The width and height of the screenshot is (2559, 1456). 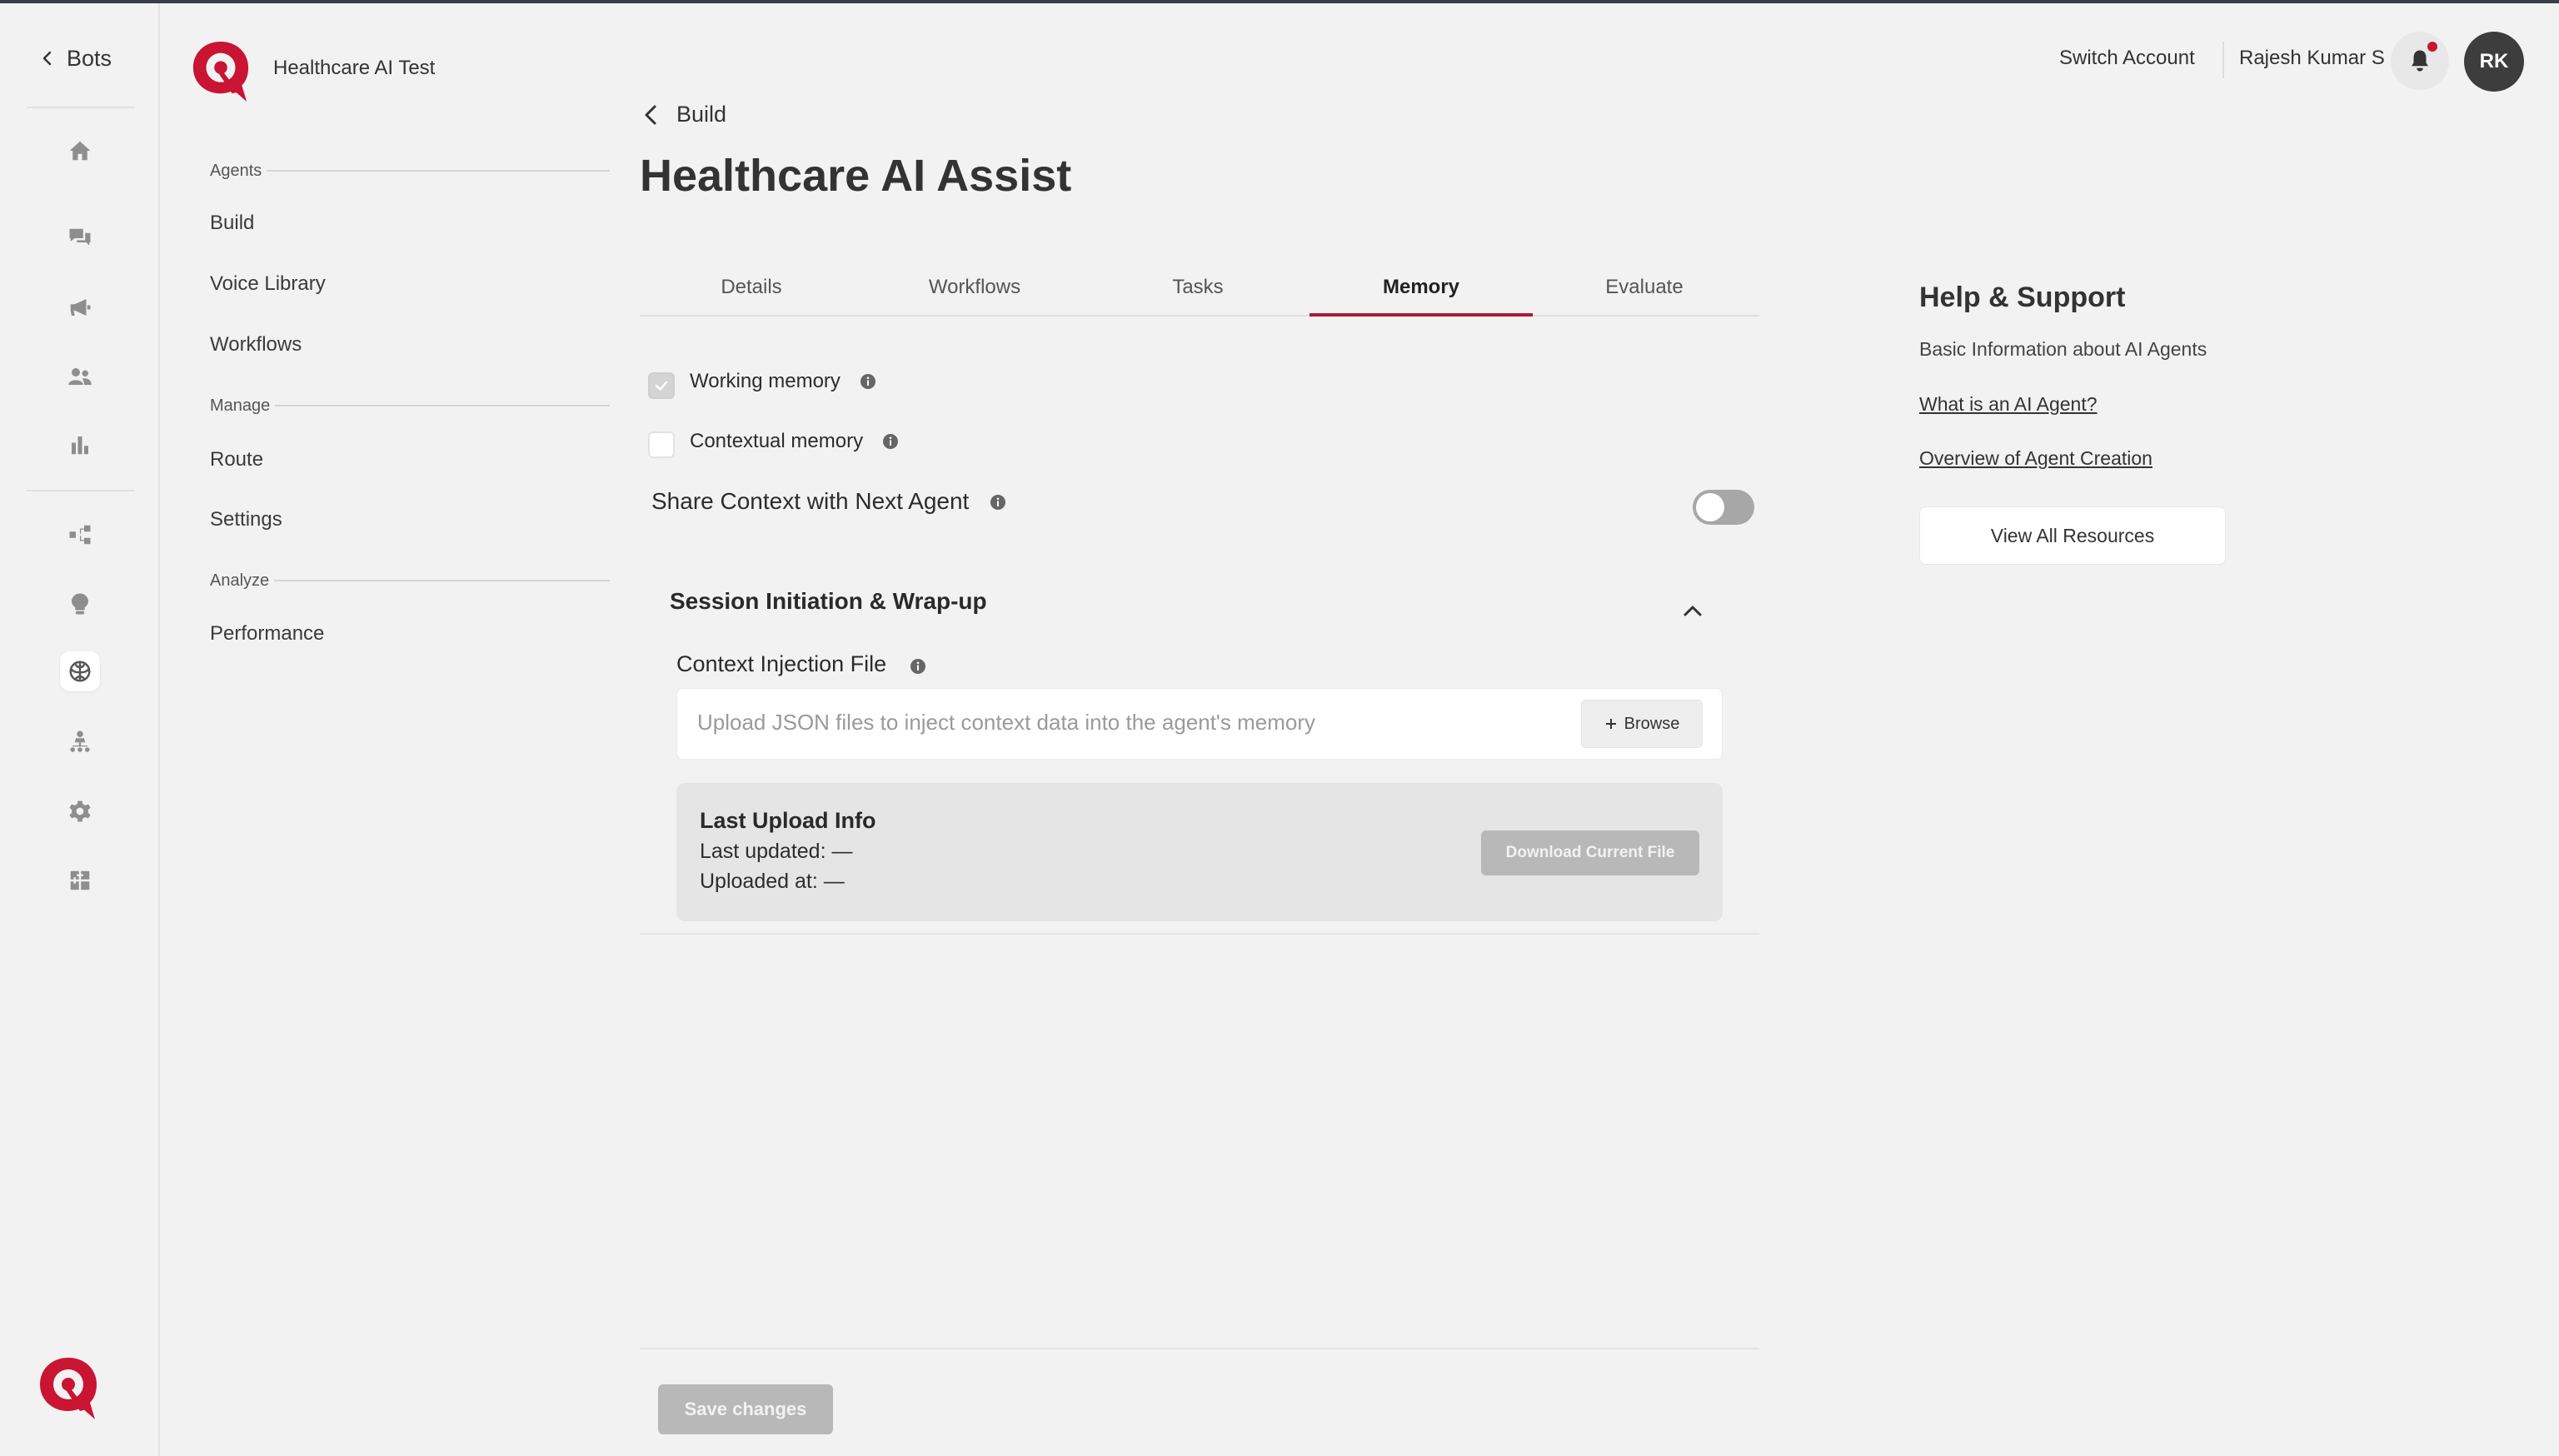 I want to click on rail-users-button, so click(x=80, y=376).